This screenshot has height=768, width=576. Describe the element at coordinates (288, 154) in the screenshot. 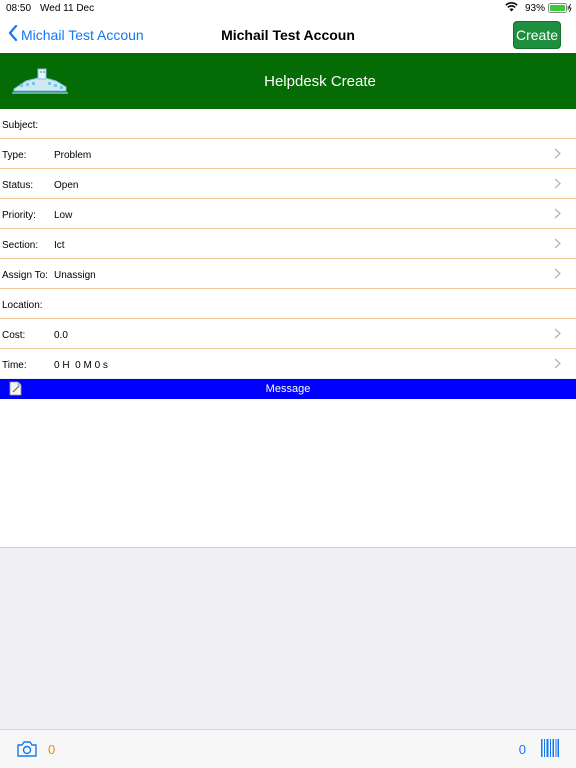

I see `type-field: Type: Problem` at that location.